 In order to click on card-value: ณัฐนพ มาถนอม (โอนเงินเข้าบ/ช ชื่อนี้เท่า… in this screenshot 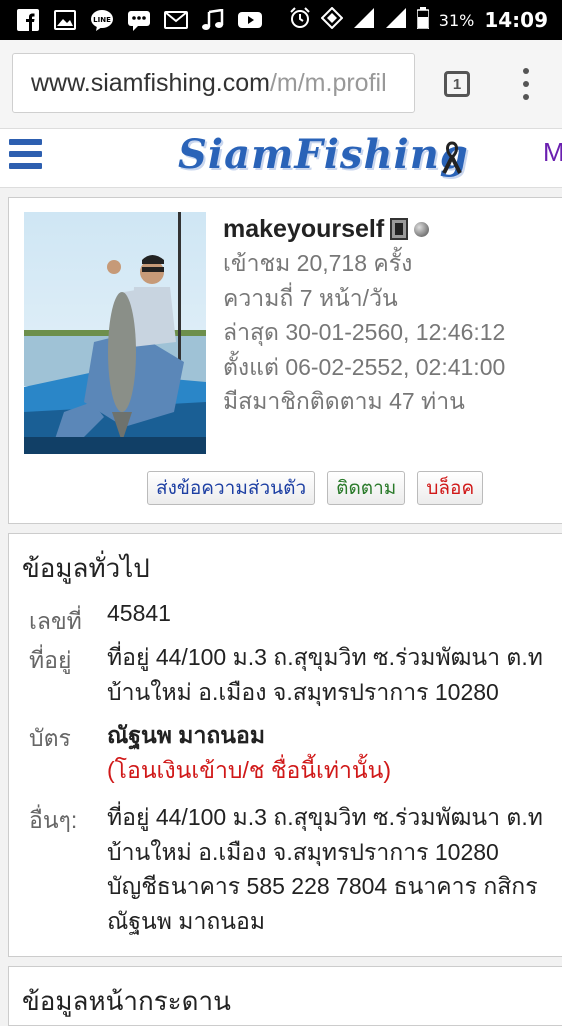, I will do `click(249, 752)`.